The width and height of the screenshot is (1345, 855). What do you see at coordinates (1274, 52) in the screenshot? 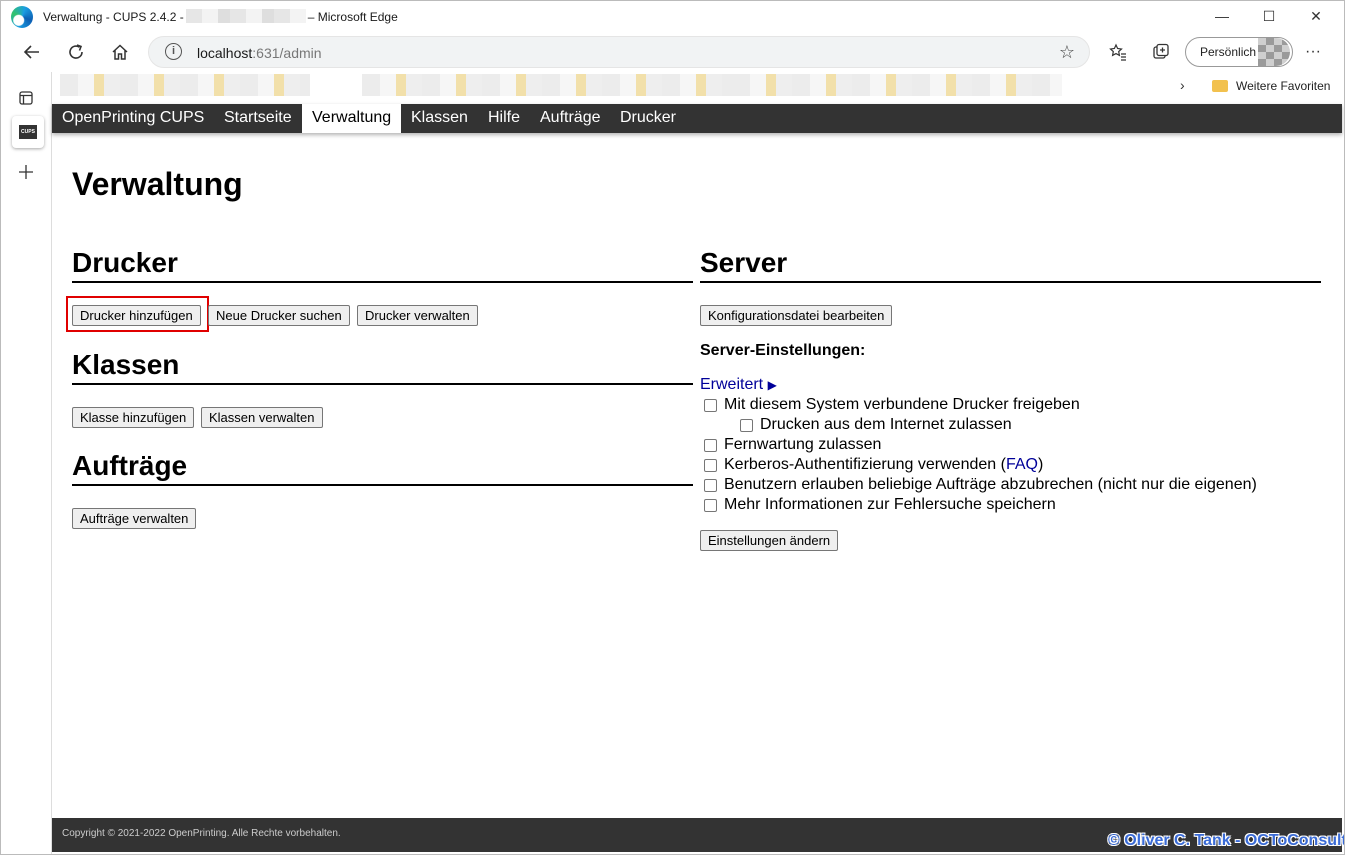
I see `avatar` at bounding box center [1274, 52].